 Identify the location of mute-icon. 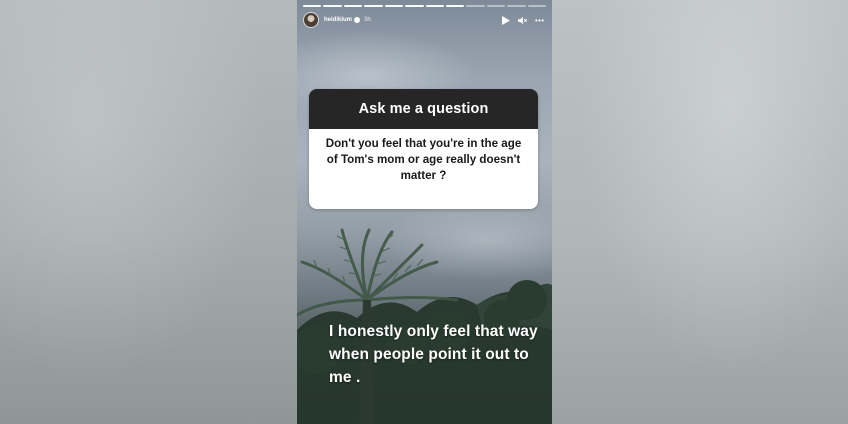
(522, 20).